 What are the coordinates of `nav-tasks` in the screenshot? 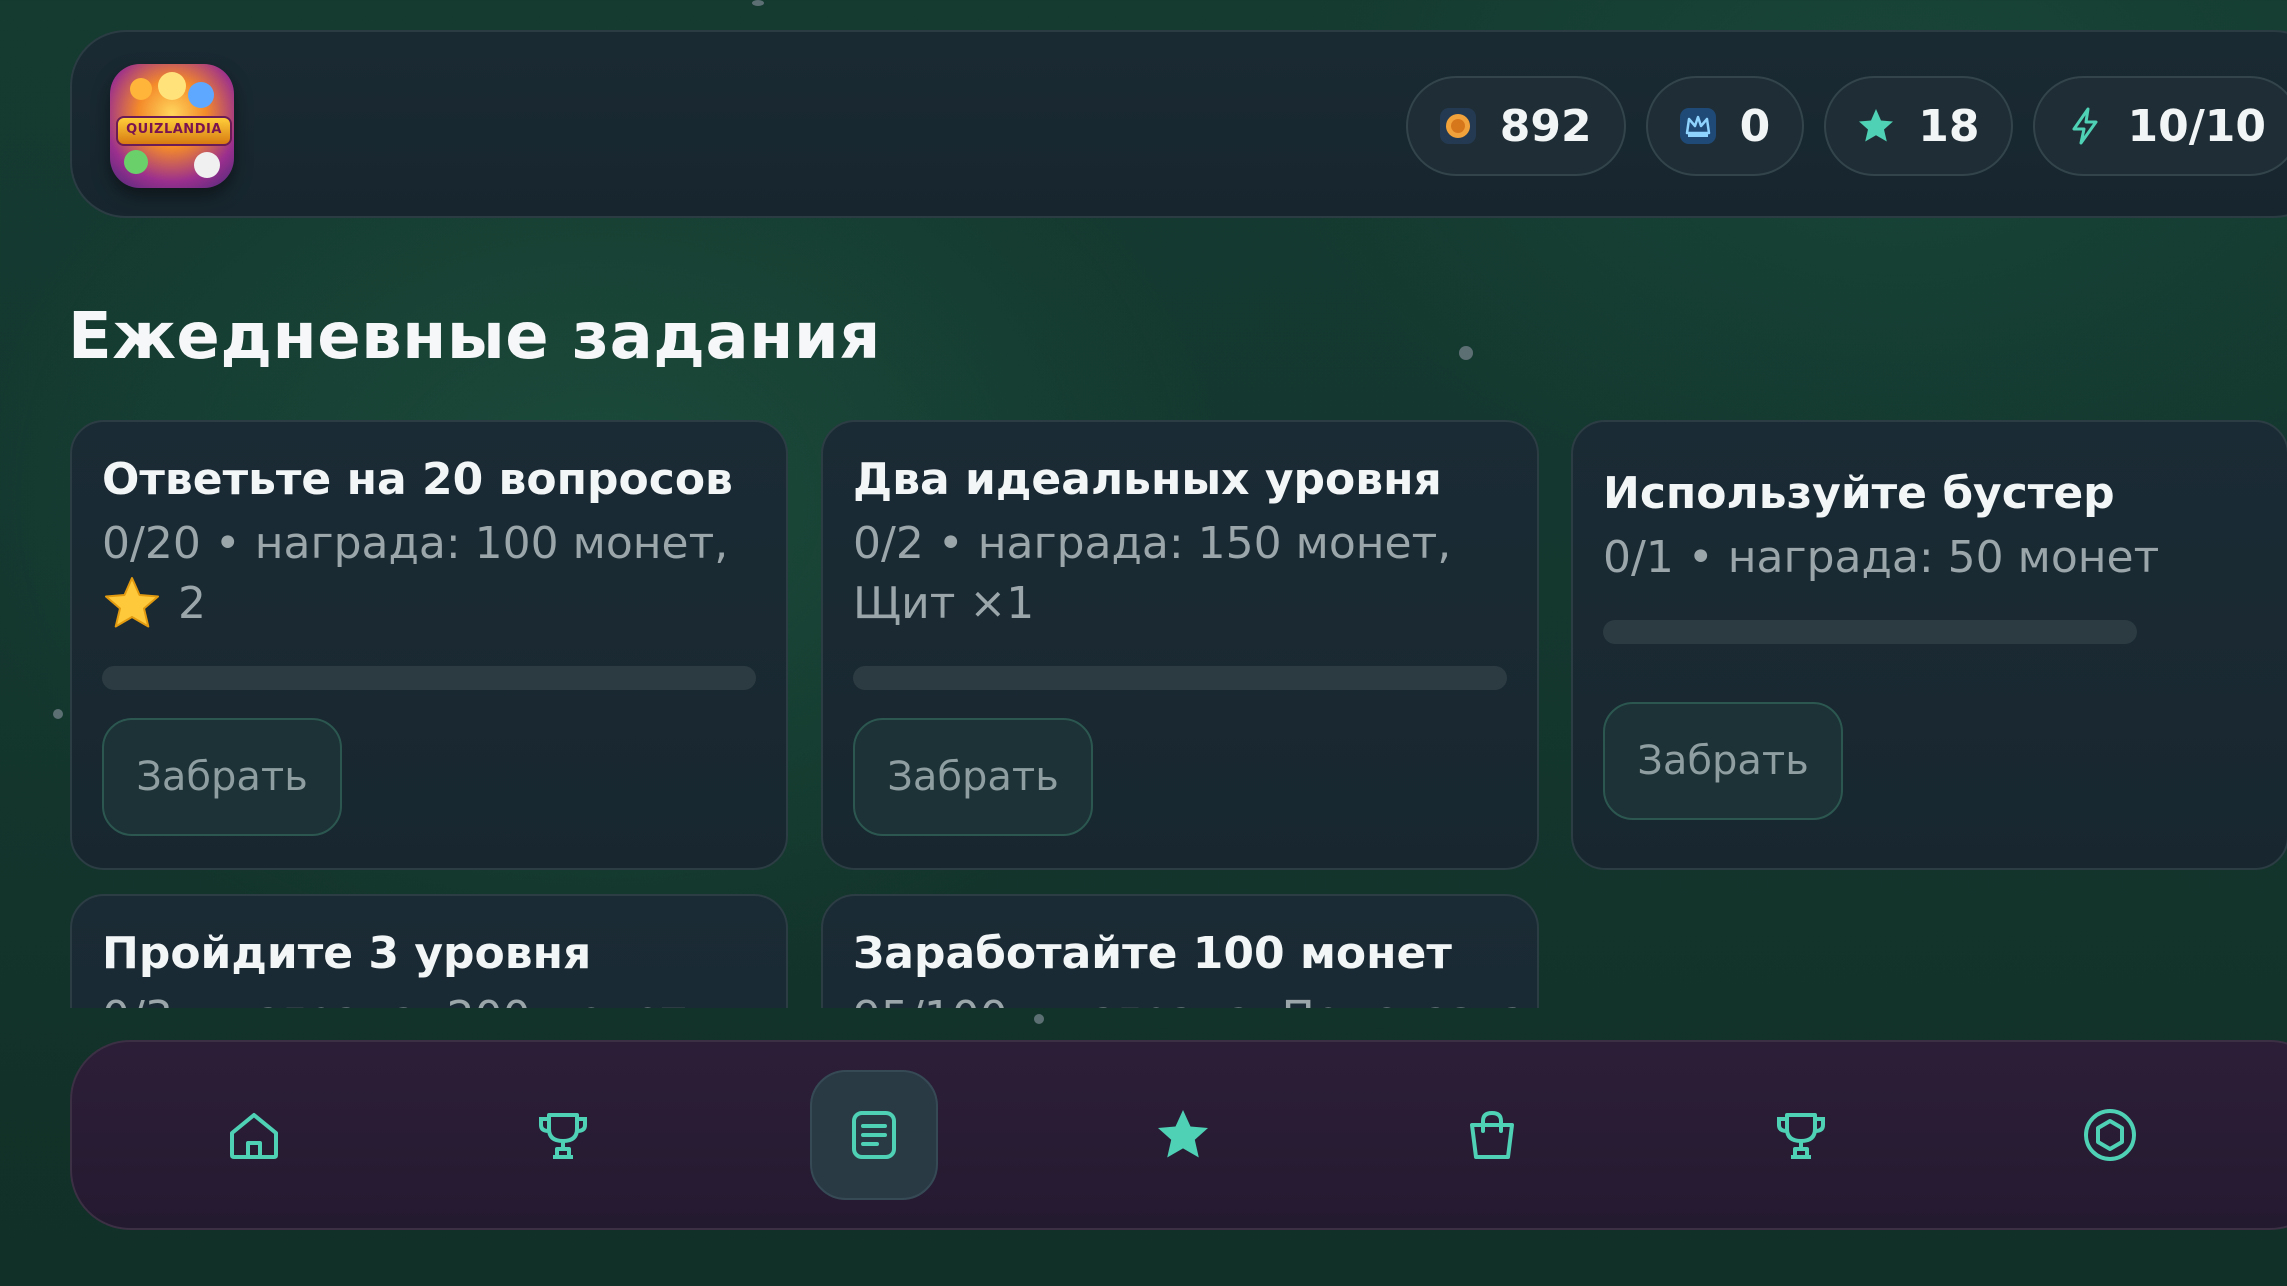 It's located at (874, 1135).